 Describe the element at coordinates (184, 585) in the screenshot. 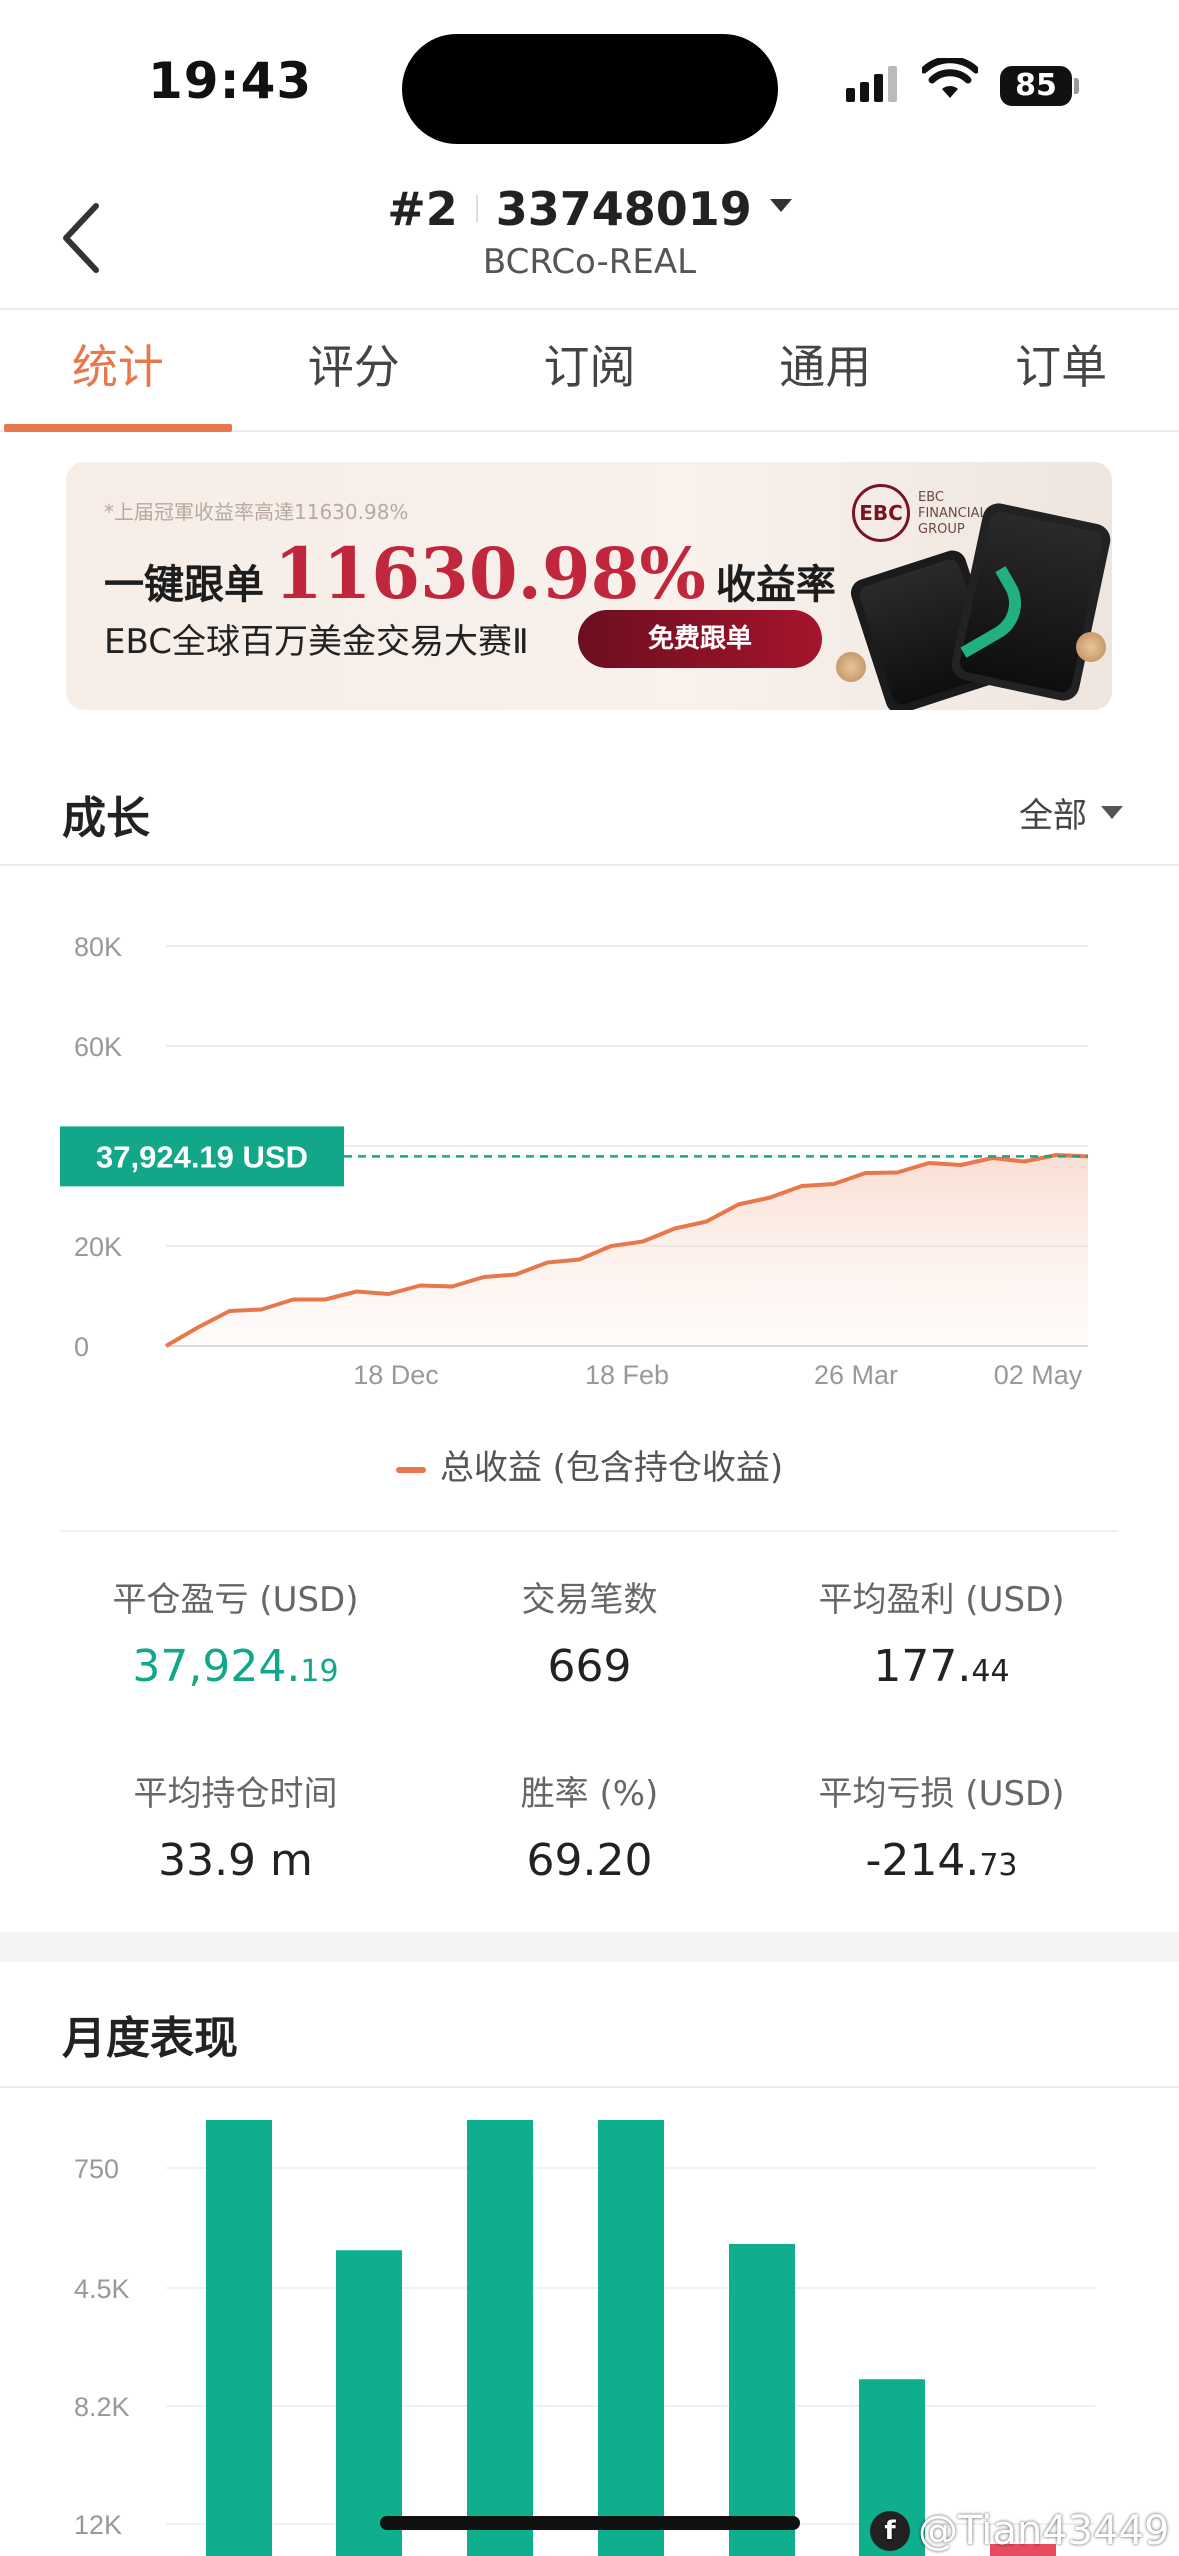

I see `banner-title-prefix: 一键跟单` at that location.